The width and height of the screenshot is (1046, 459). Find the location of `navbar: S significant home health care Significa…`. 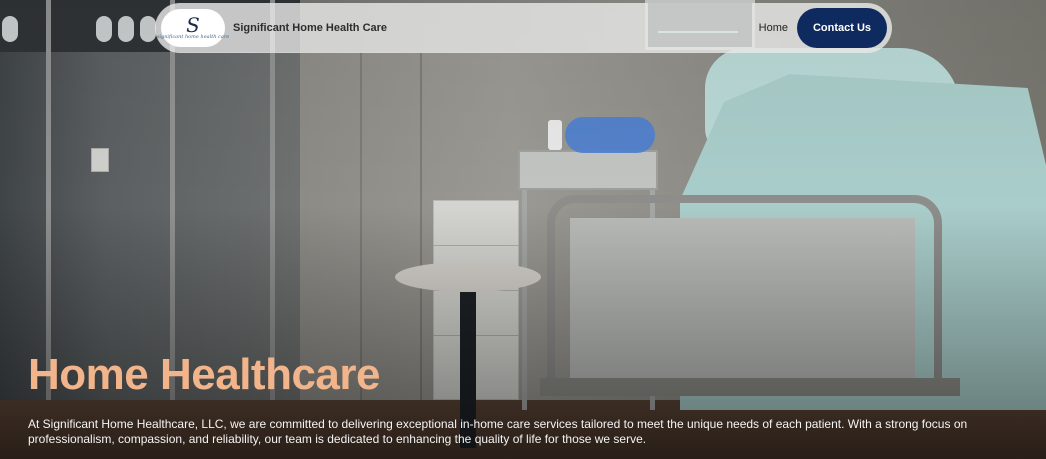

navbar: S significant home health care Significa… is located at coordinates (523, 28).